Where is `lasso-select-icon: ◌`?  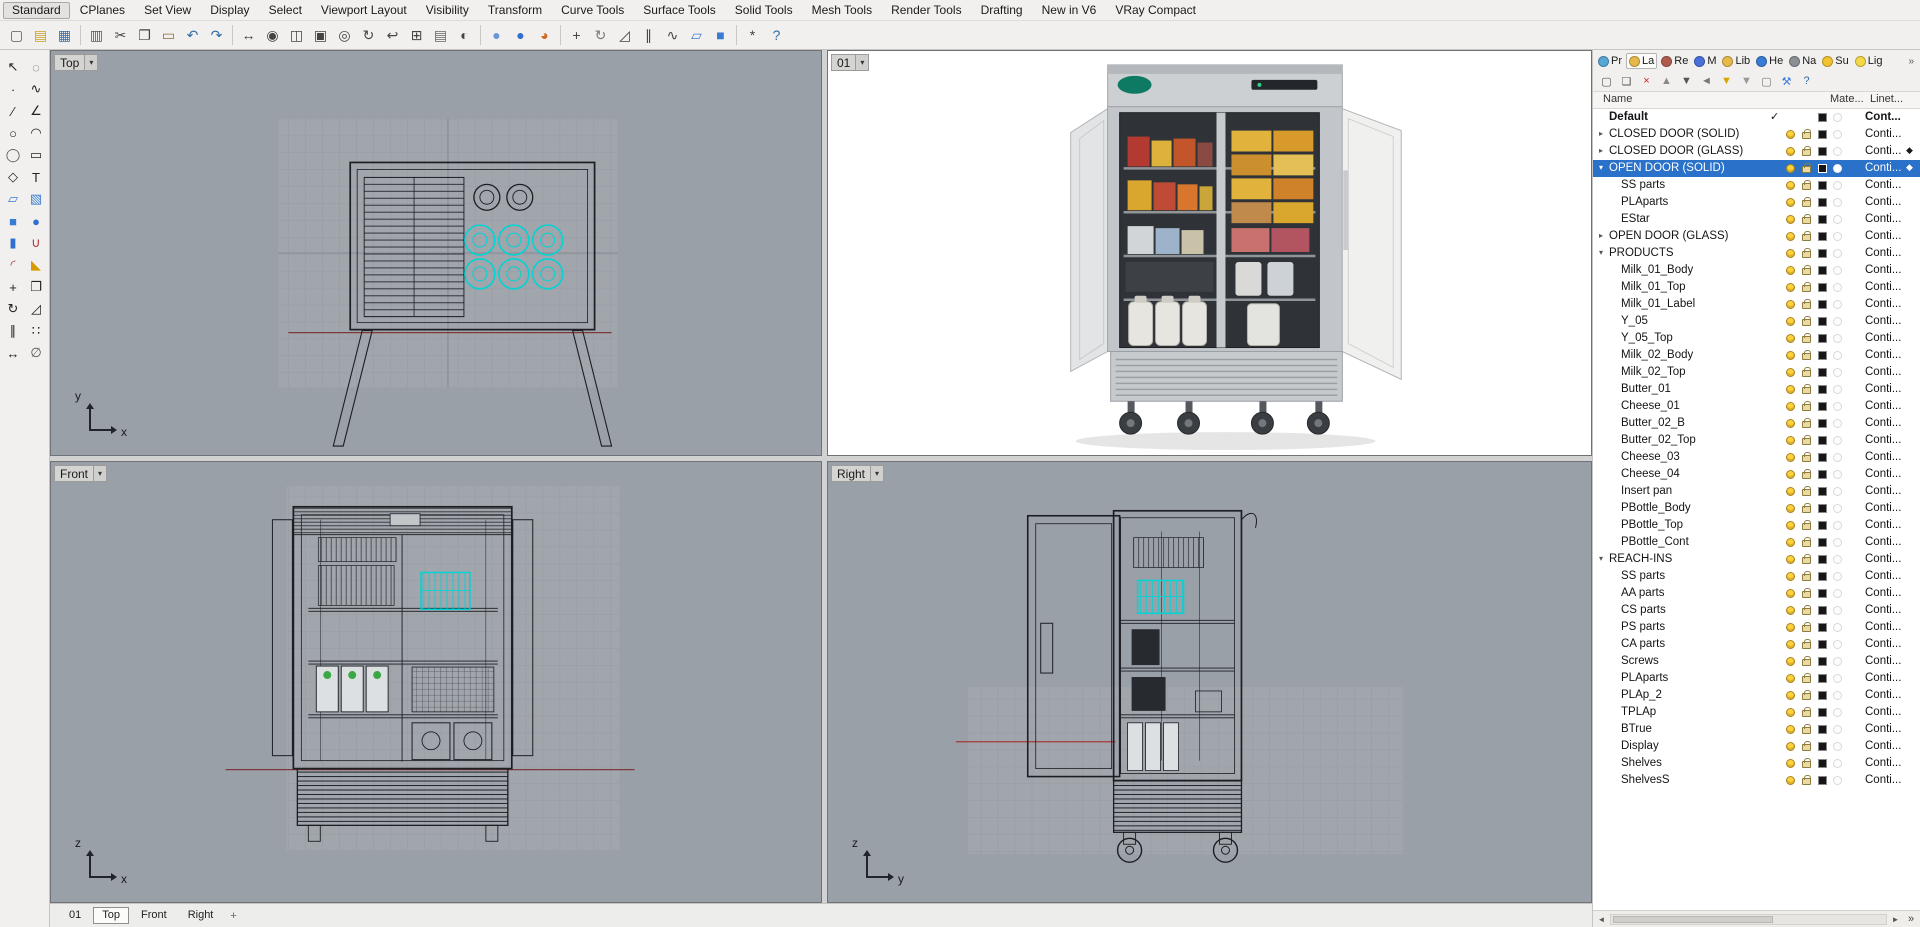
lasso-select-icon: ◌ is located at coordinates (36, 67).